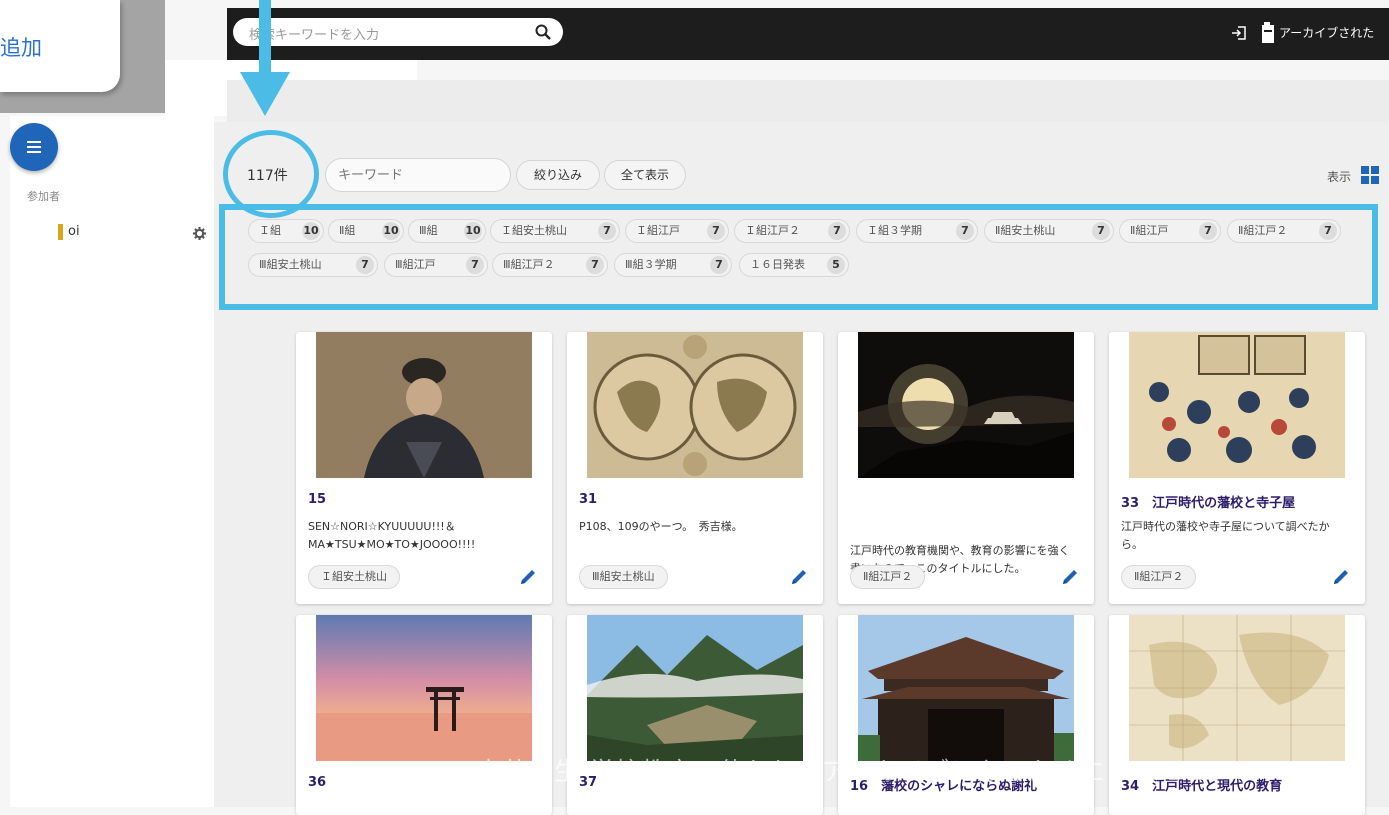 The height and width of the screenshot is (815, 1389). What do you see at coordinates (43, 196) in the screenshot?
I see `participants-label: 参加者` at bounding box center [43, 196].